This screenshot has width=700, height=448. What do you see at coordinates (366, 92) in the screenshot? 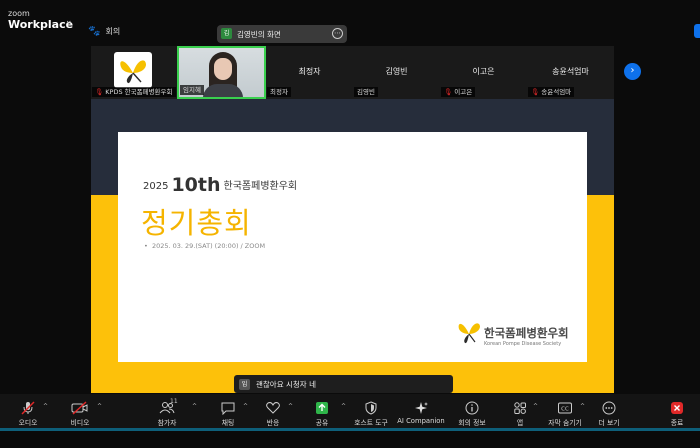
I see `participant-name-tag: 김영빈` at bounding box center [366, 92].